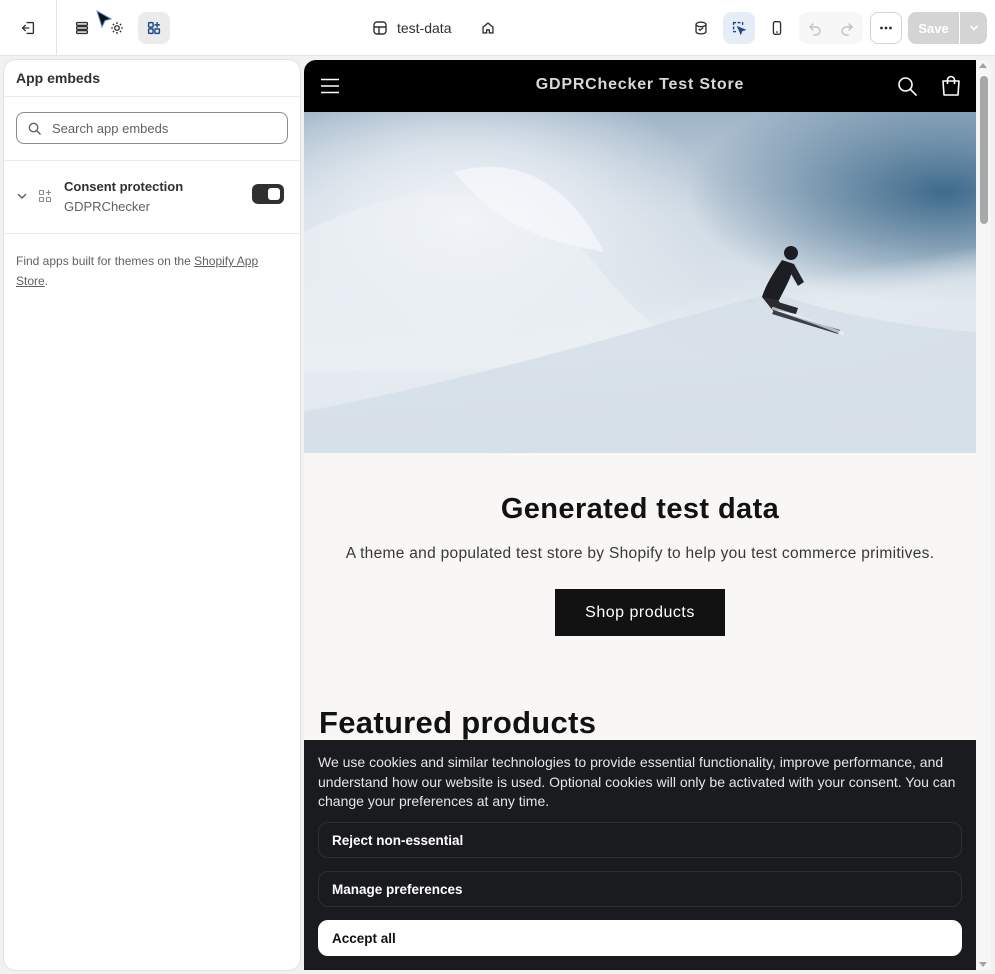  What do you see at coordinates (124, 186) in the screenshot?
I see `embed-title: Consent protection` at bounding box center [124, 186].